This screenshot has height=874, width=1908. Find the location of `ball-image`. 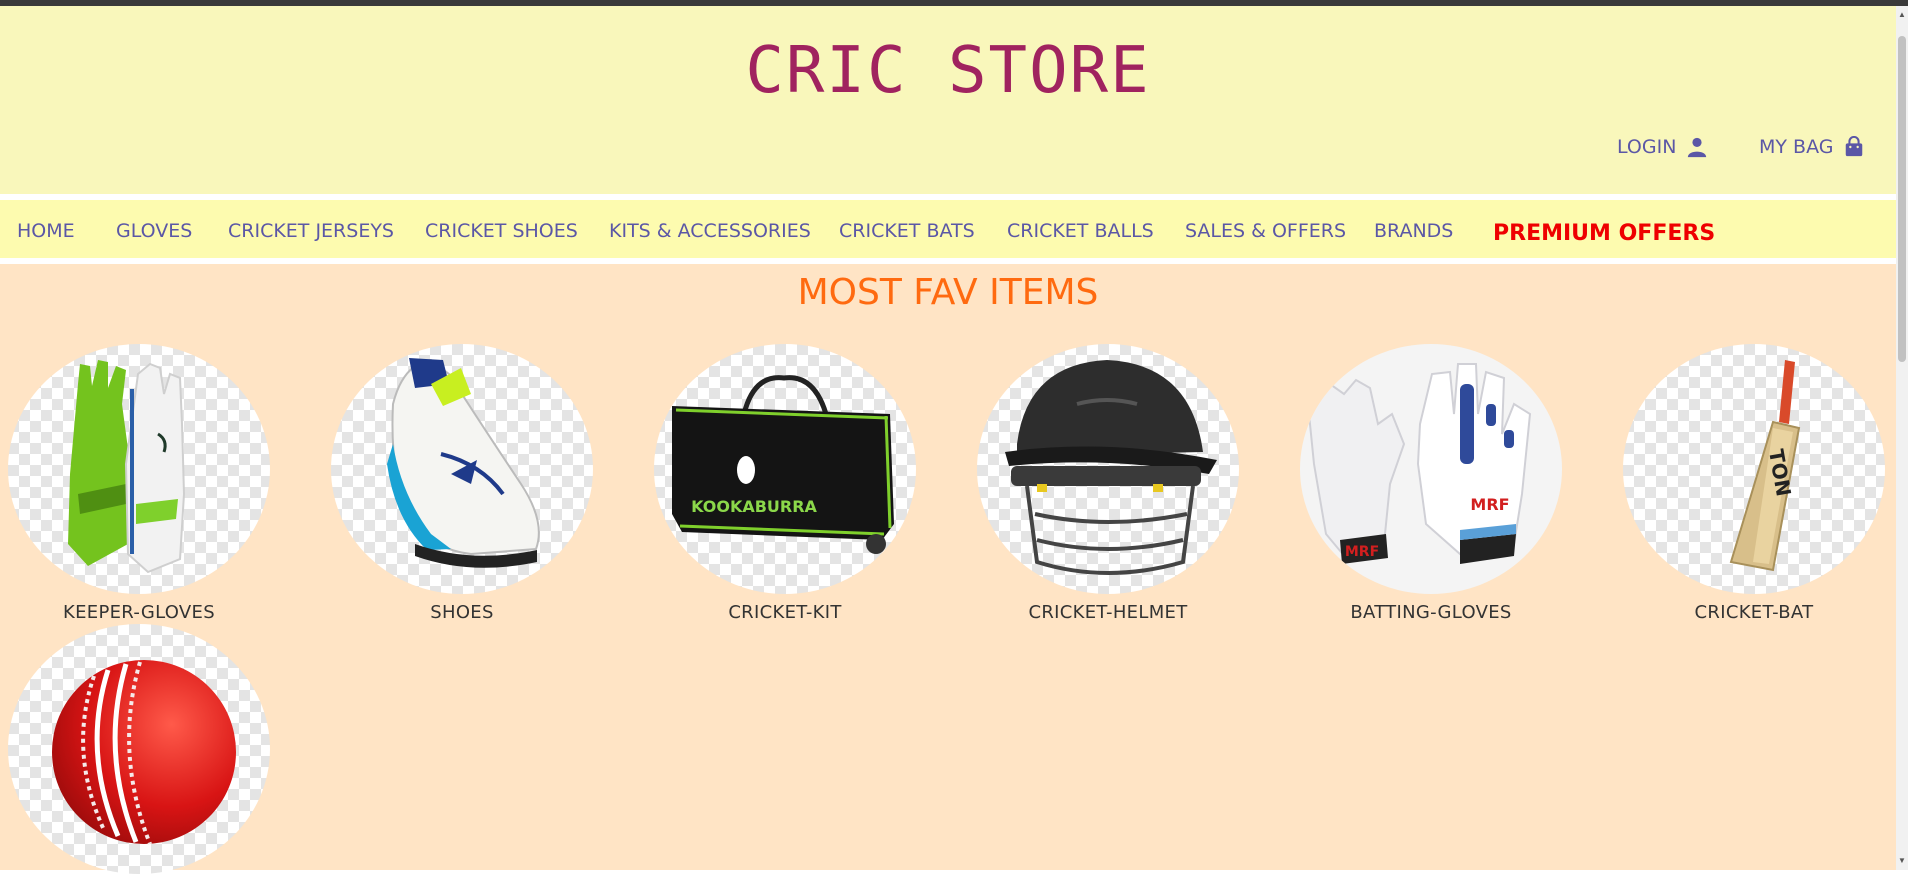

ball-image is located at coordinates (139, 749).